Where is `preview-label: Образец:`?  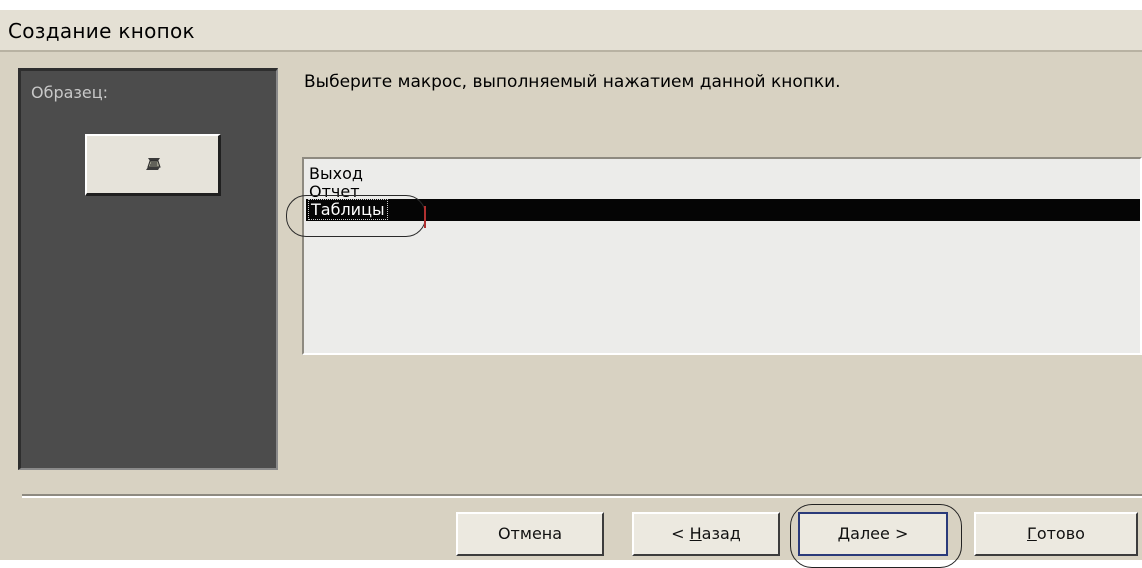 preview-label: Образец: is located at coordinates (70, 92).